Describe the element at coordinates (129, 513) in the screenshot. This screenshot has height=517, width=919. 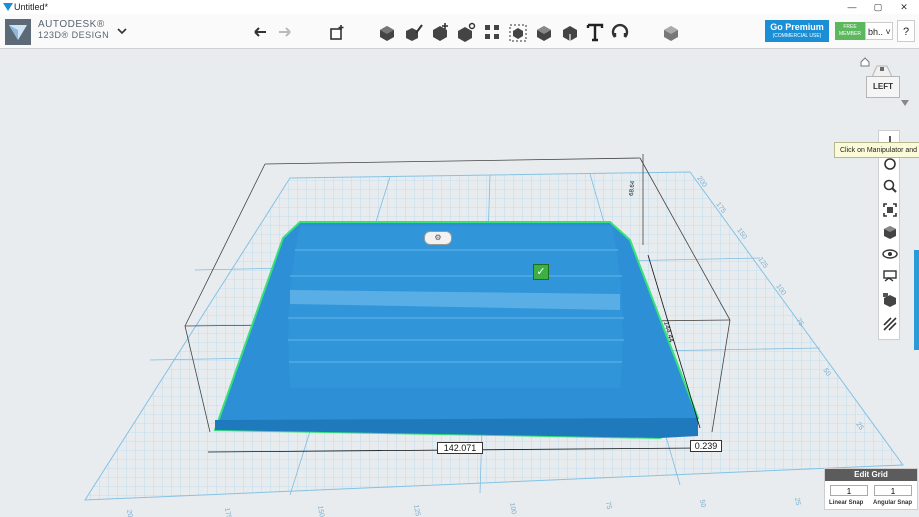
I see `ruler-bottom-0: 200` at that location.